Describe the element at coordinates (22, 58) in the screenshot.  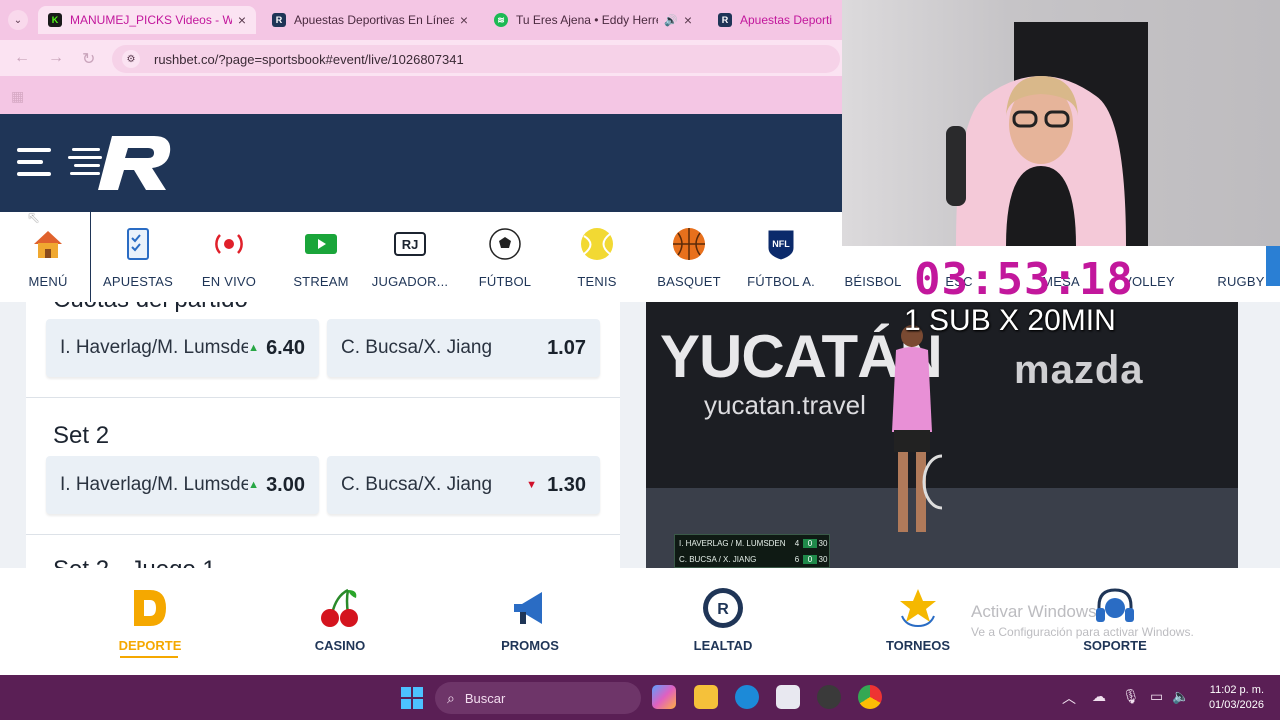
I see `back-arrow-icon: ←` at that location.